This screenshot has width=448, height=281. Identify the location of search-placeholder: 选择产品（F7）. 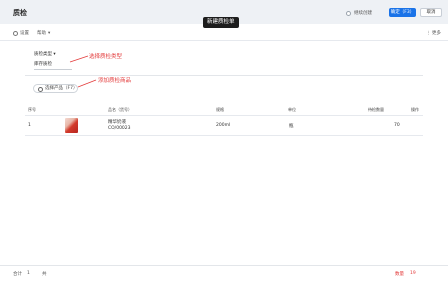
(61, 88).